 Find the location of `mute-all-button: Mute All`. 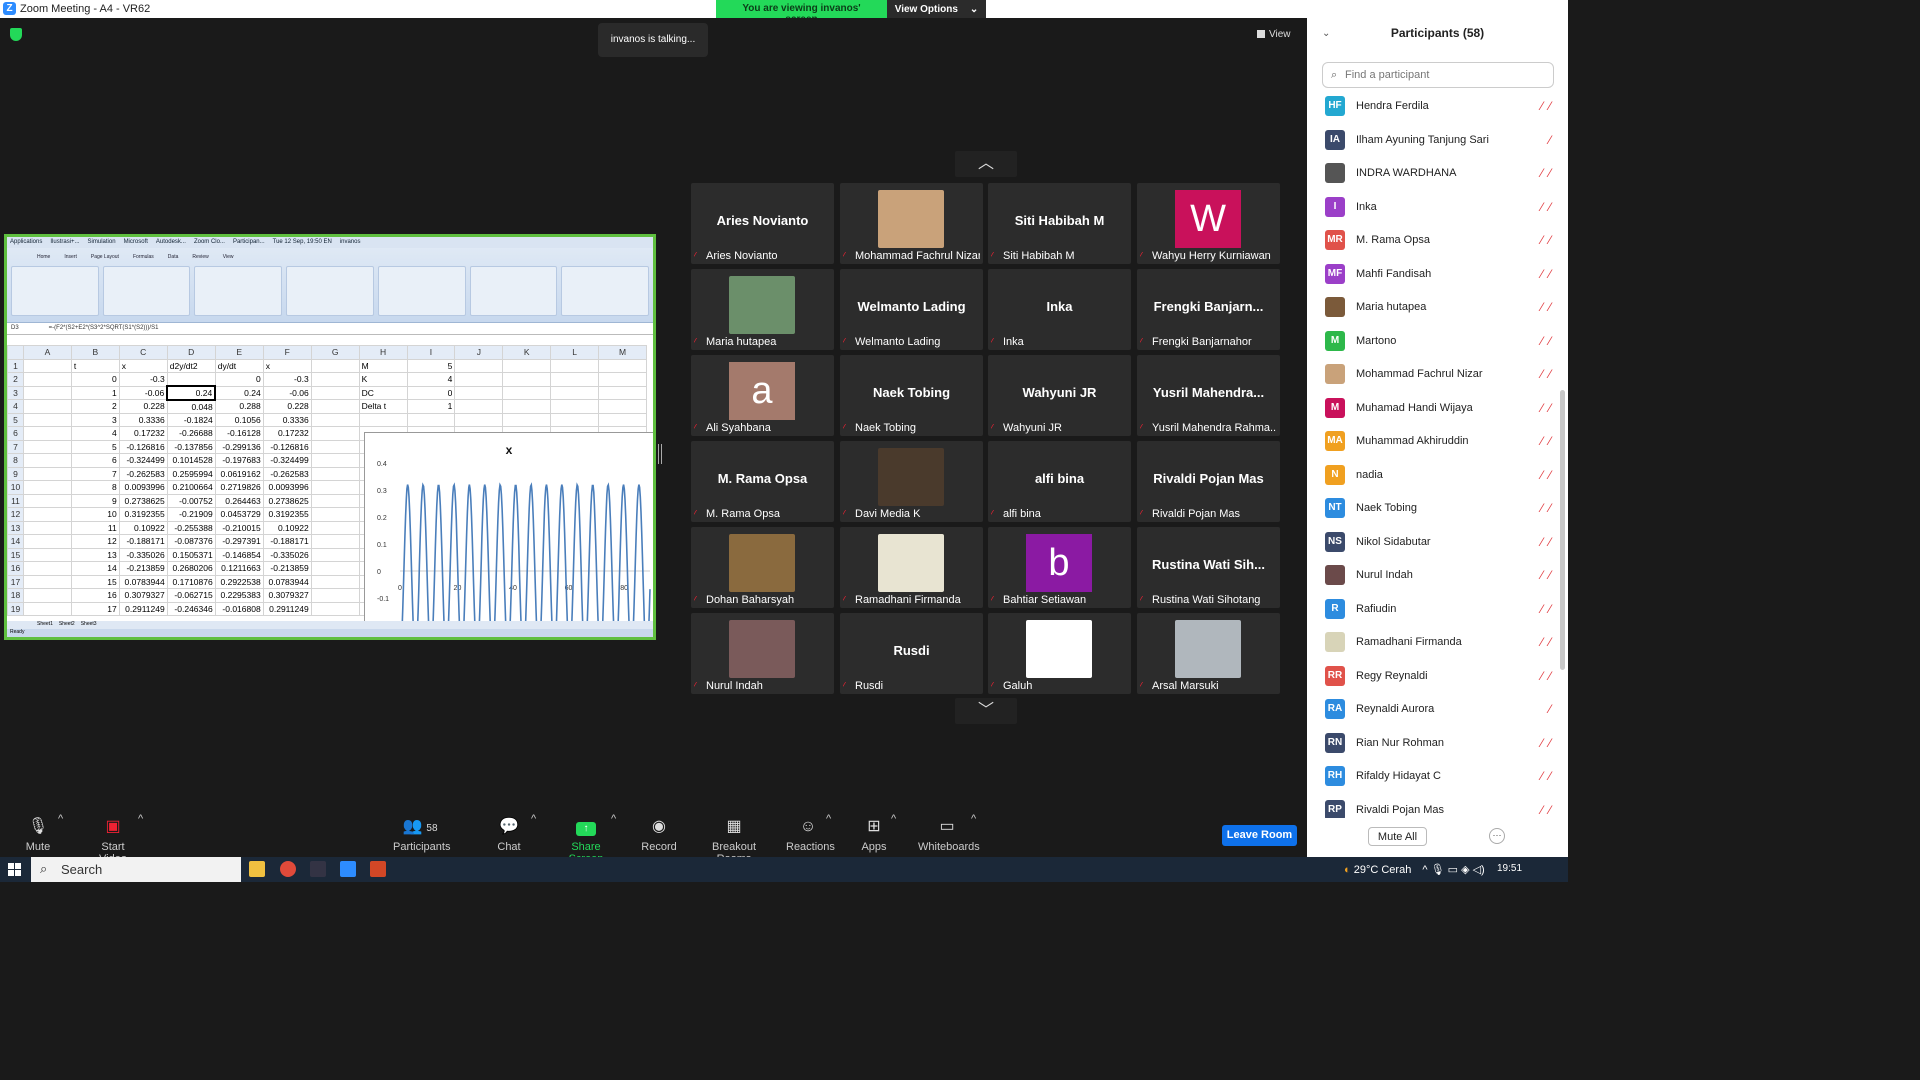

mute-all-button: Mute All is located at coordinates (1397, 836).